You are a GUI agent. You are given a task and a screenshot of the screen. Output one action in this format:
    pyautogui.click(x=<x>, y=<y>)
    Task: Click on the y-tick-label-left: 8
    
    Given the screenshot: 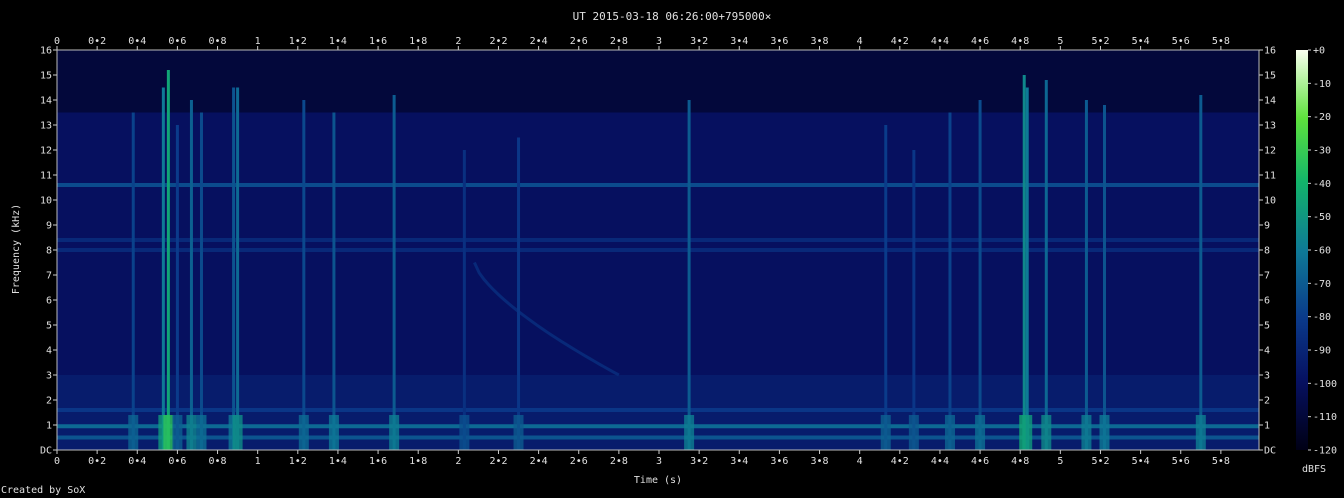 What is the action you would take?
    pyautogui.click(x=49, y=251)
    